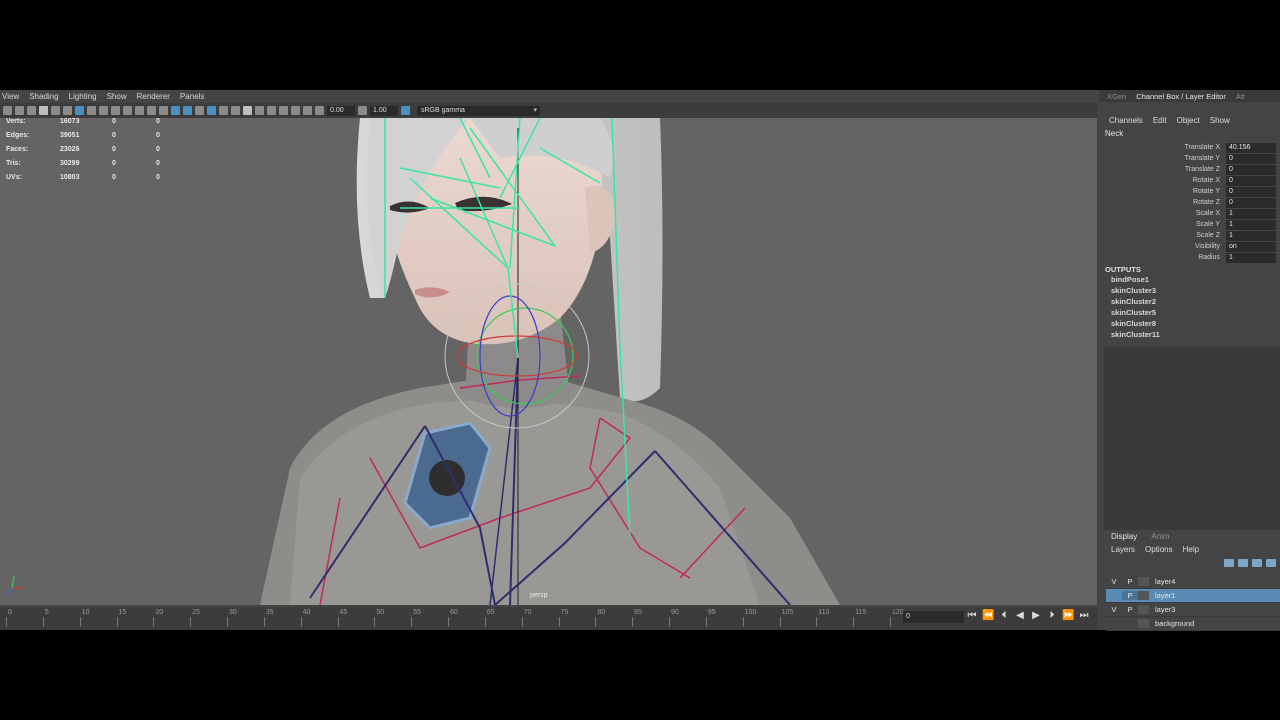 This screenshot has height=720, width=1280. Describe the element at coordinates (31, 110) in the screenshot. I see `bookmark-icon` at that location.